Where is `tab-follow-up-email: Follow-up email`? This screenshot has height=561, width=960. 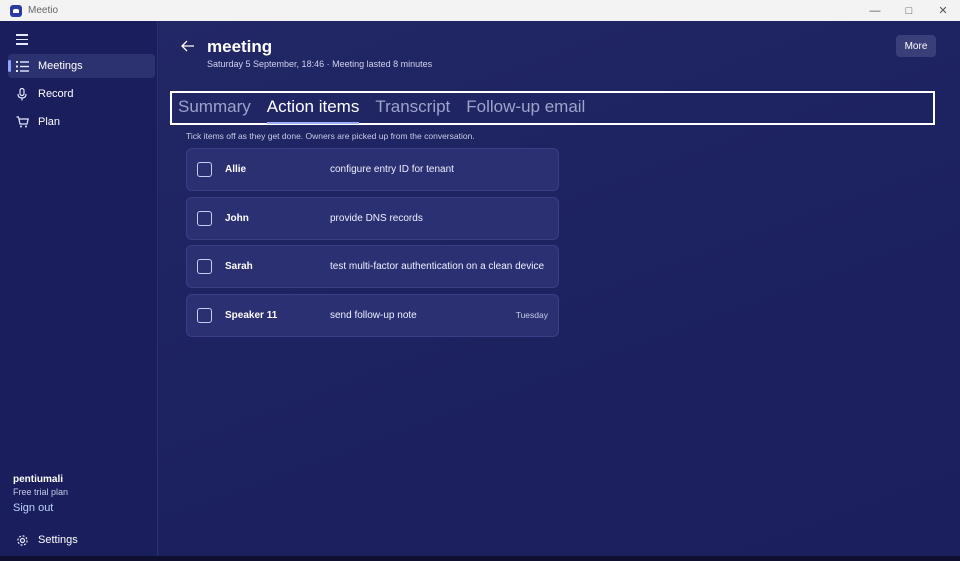
tab-follow-up-email: Follow-up email is located at coordinates (525, 108).